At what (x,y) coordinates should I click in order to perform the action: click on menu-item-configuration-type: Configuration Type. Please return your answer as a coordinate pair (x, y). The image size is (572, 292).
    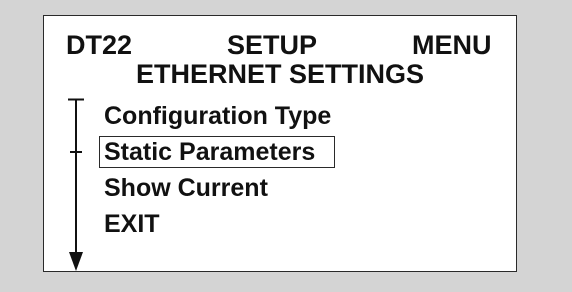
    Looking at the image, I should click on (217, 116).